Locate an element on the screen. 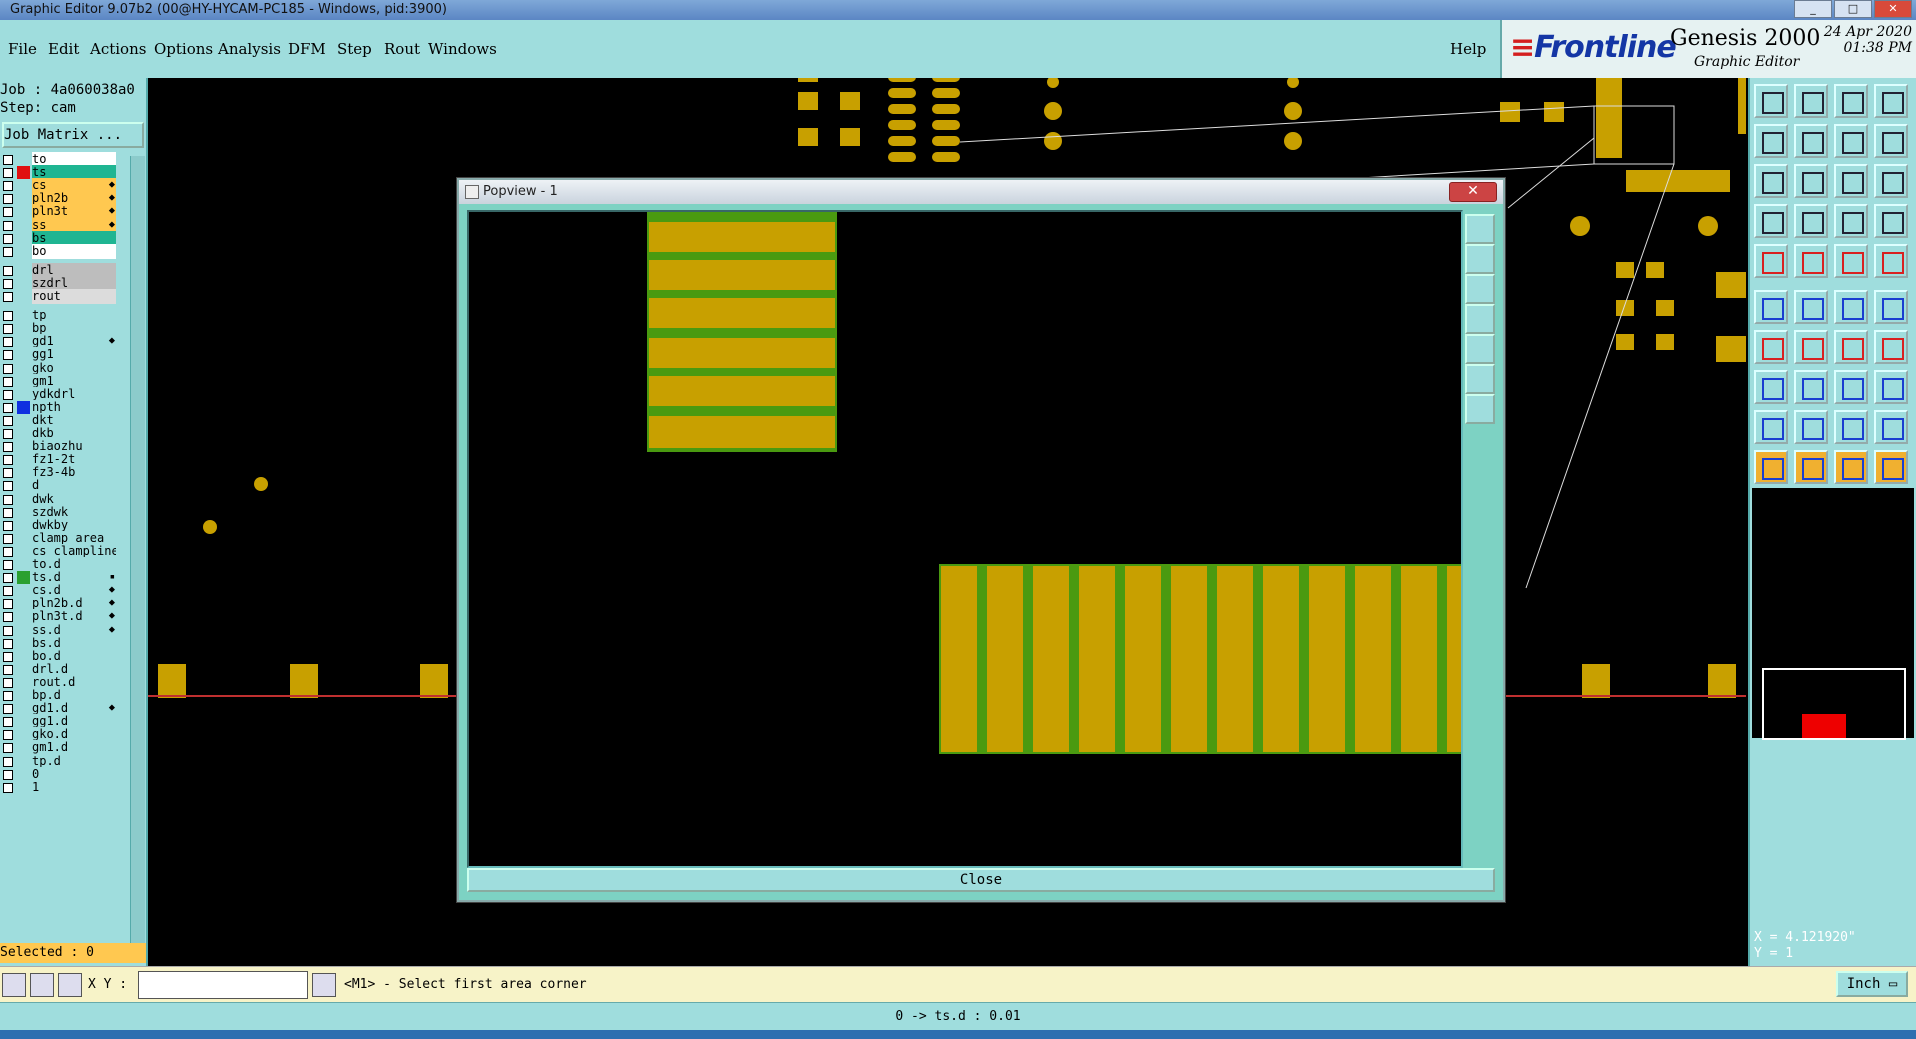 This screenshot has height=1039, width=1916. popview-pan-right-icon is located at coordinates (1480, 349).